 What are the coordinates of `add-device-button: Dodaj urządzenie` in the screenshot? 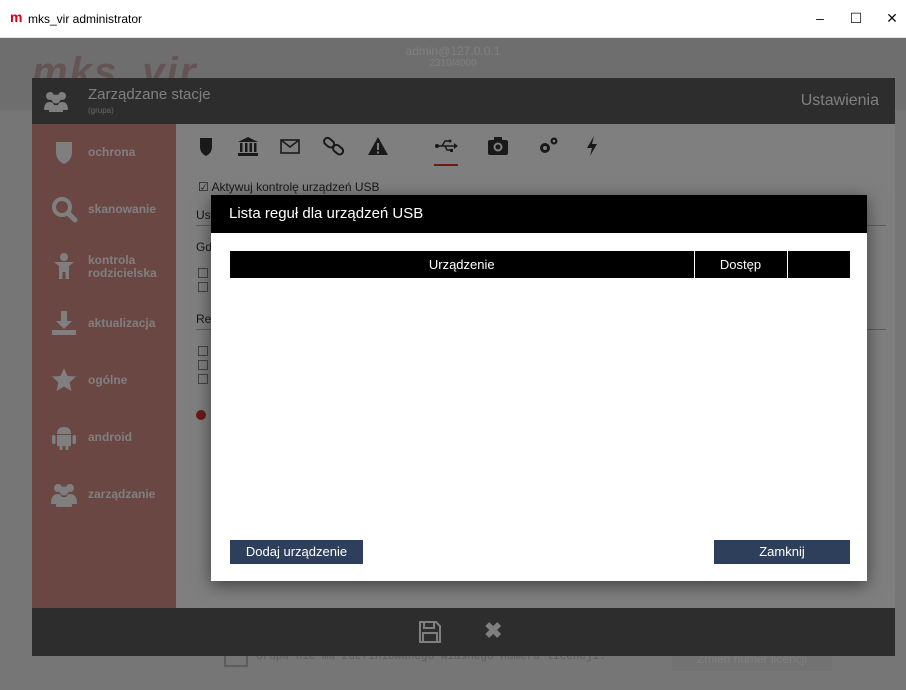 It's located at (296, 552).